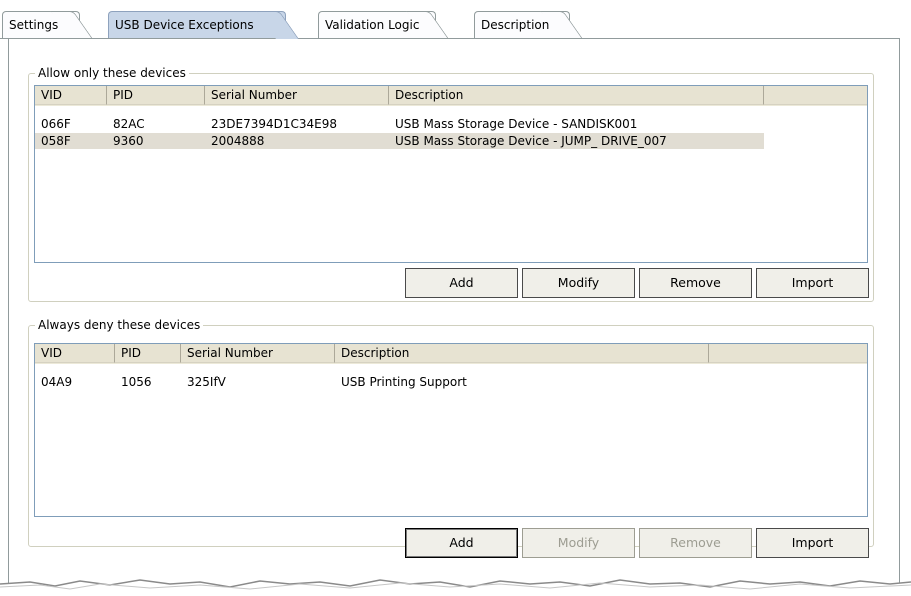 The width and height of the screenshot is (911, 596). Describe the element at coordinates (899, 311) in the screenshot. I see `frame-right-border` at that location.